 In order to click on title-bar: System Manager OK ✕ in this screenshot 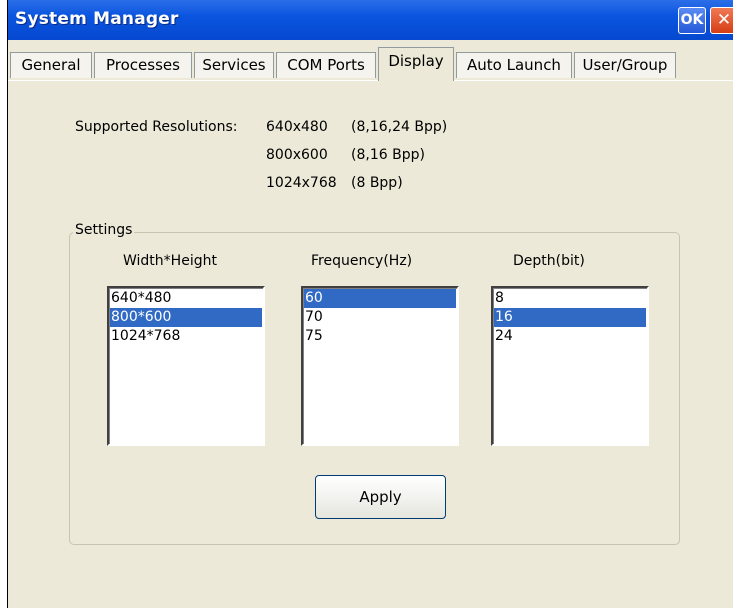, I will do `click(370, 20)`.